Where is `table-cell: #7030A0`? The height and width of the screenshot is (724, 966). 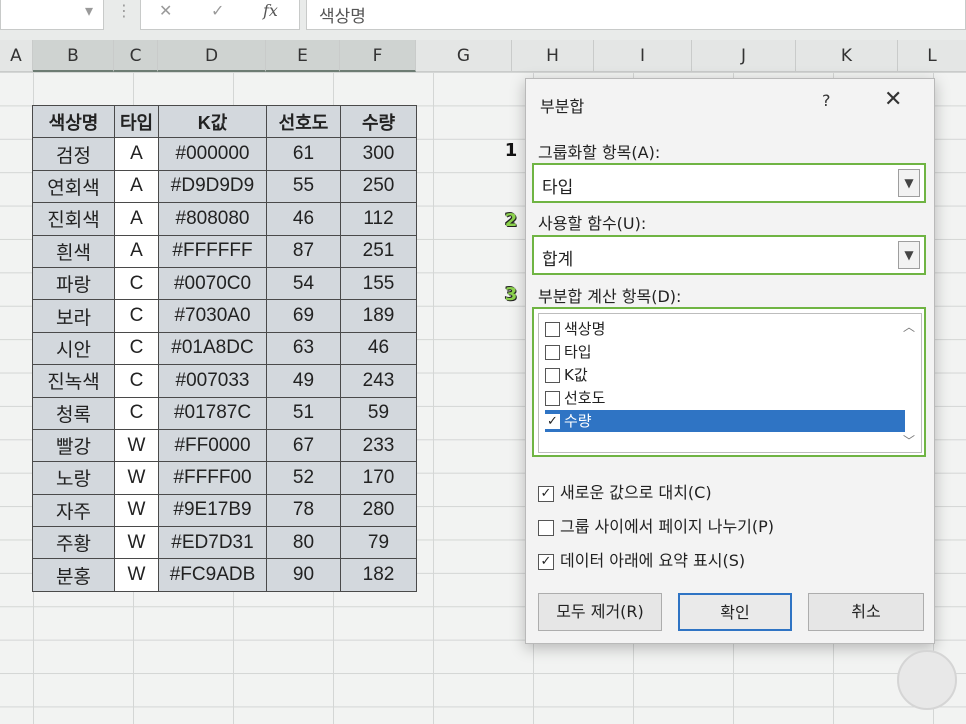 table-cell: #7030A0 is located at coordinates (212, 316).